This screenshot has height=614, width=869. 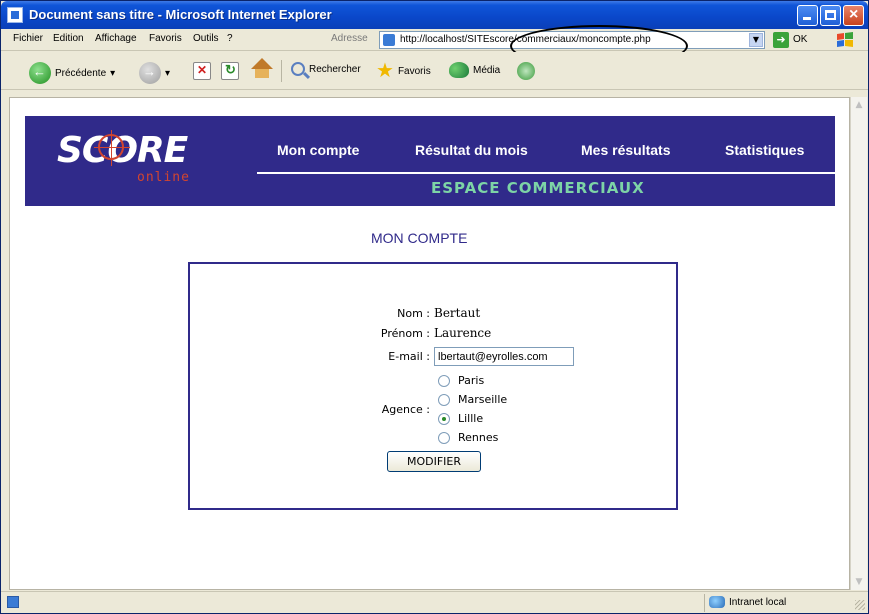 I want to click on minimize-icon, so click(x=807, y=18).